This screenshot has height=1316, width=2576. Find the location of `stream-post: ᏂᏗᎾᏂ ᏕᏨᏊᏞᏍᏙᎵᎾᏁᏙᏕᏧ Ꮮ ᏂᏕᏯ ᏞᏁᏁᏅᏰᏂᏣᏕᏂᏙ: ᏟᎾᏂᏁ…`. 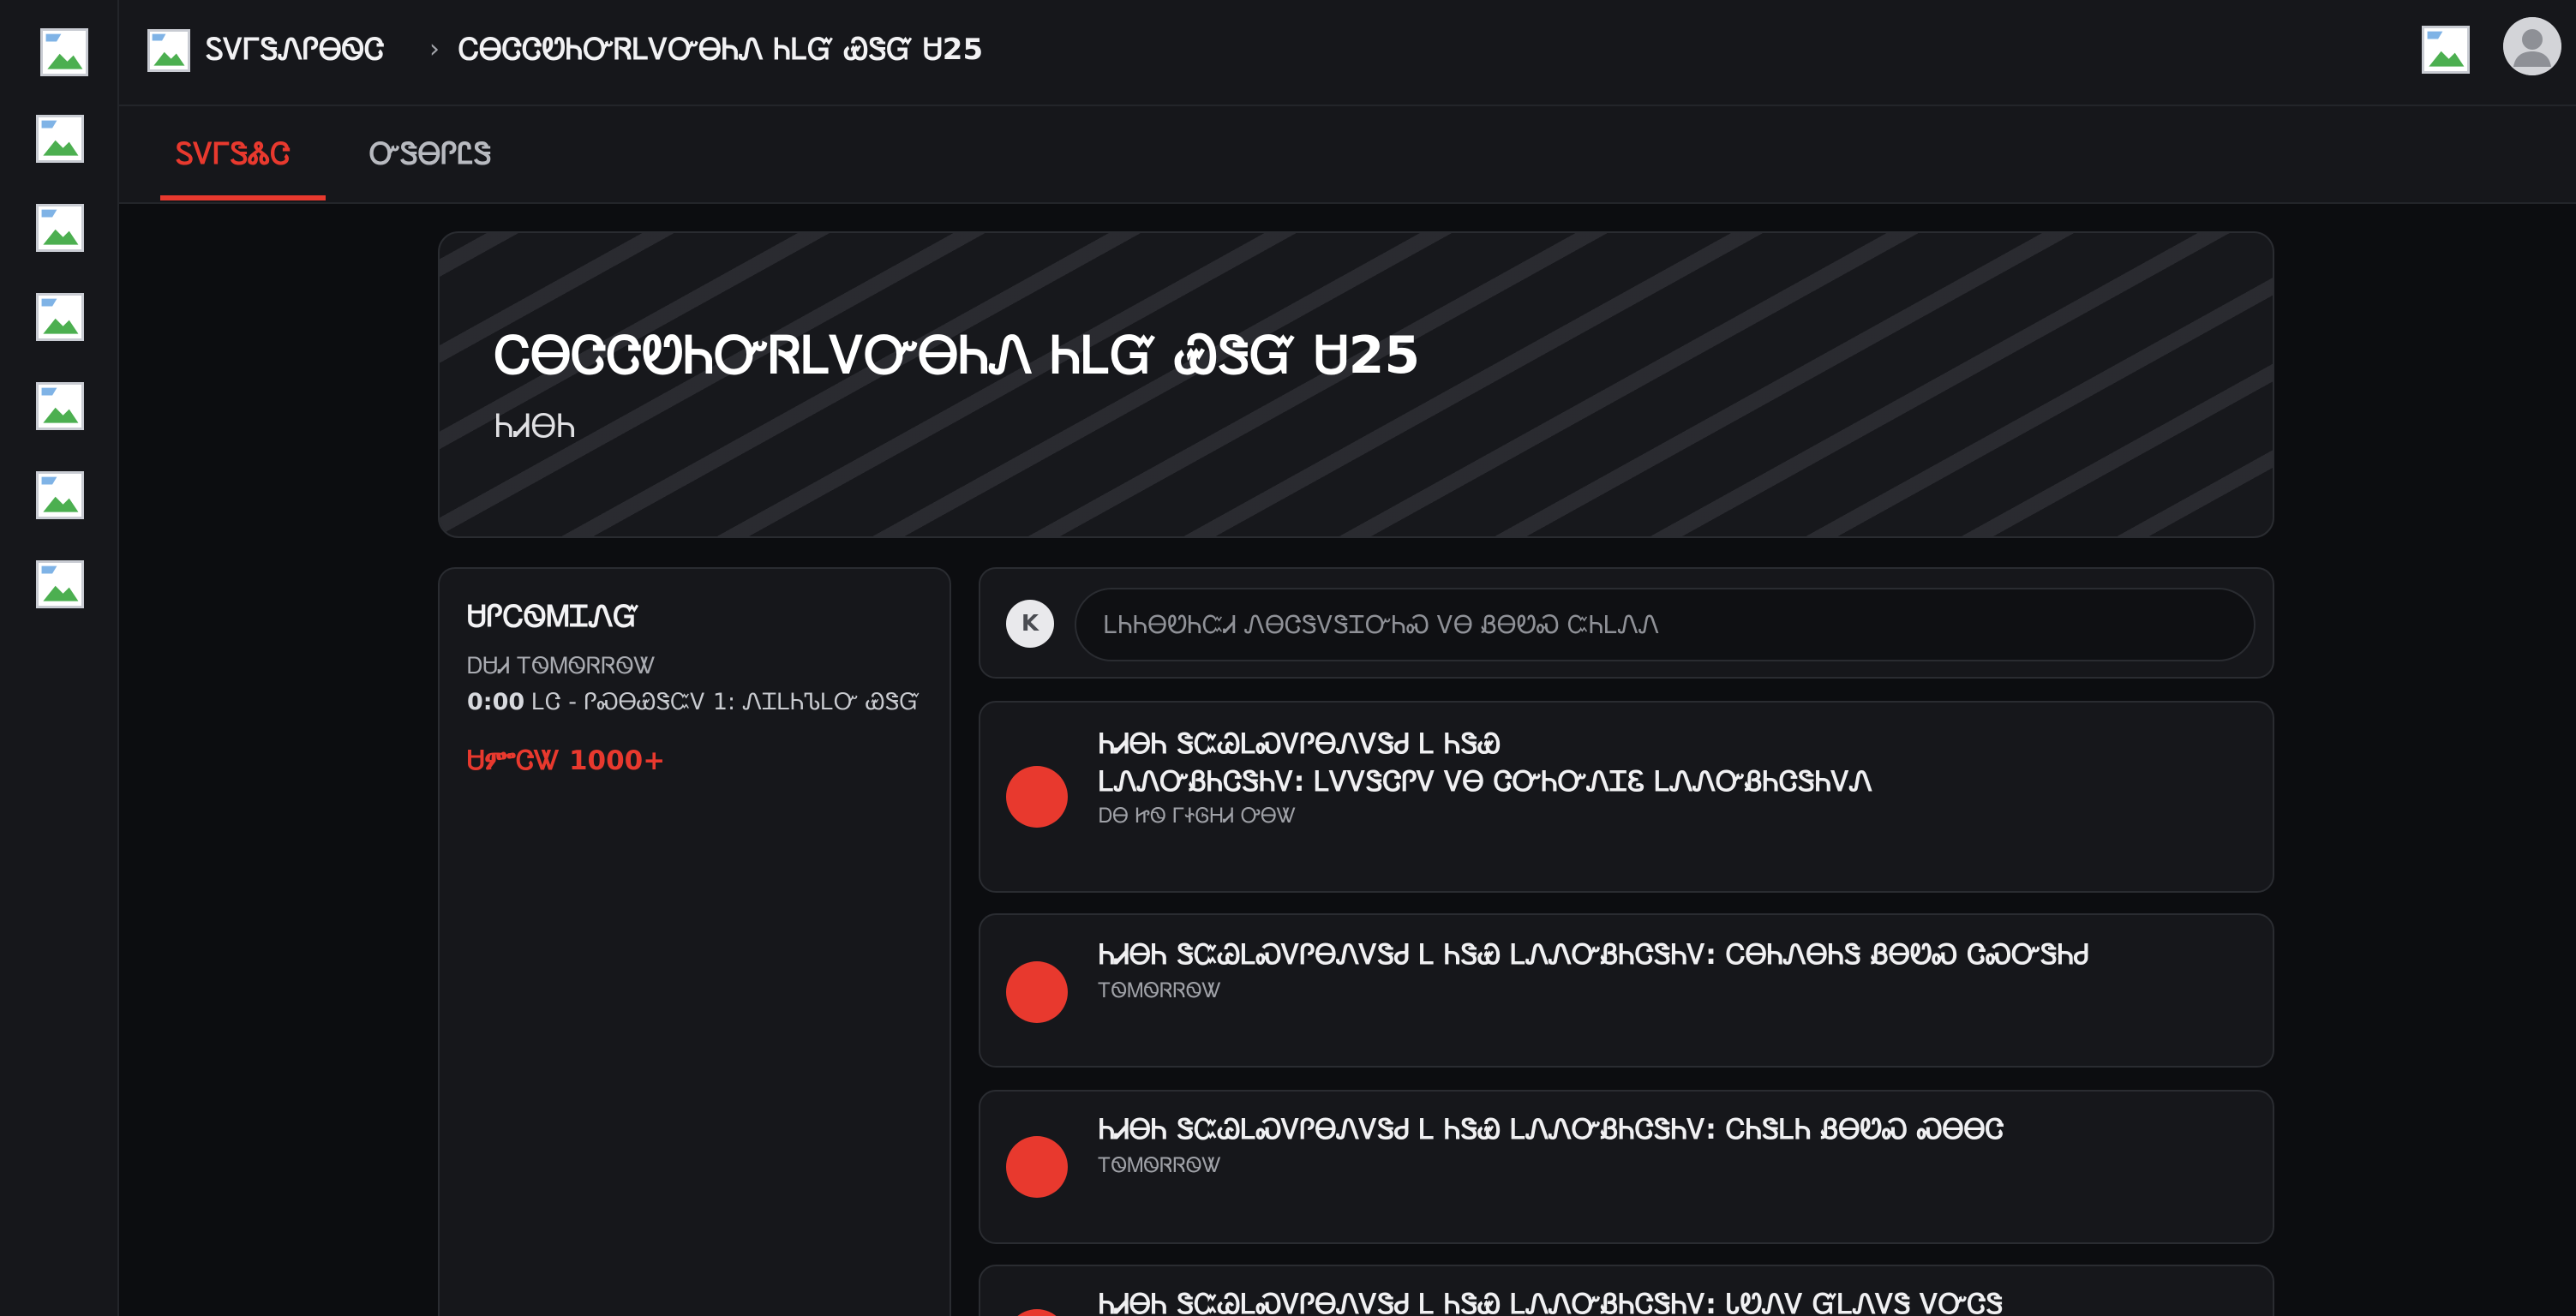

stream-post: ᏂᏗᎾᏂ ᏕᏨᏊᏞᏍᏙᎵᎾᏁᏙᏕᏧ Ꮮ ᏂᏕᏯ ᏞᏁᏁᏅᏰᏂᏣᏕᏂᏙ: ᏟᎾᏂᏁ… is located at coordinates (1626, 990).